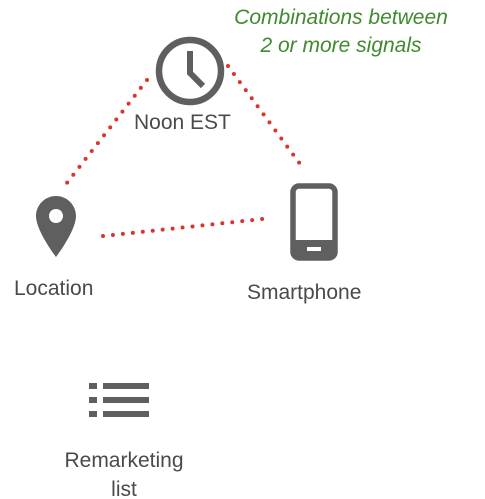 The width and height of the screenshot is (485, 499). I want to click on clock-icon, so click(190, 71).